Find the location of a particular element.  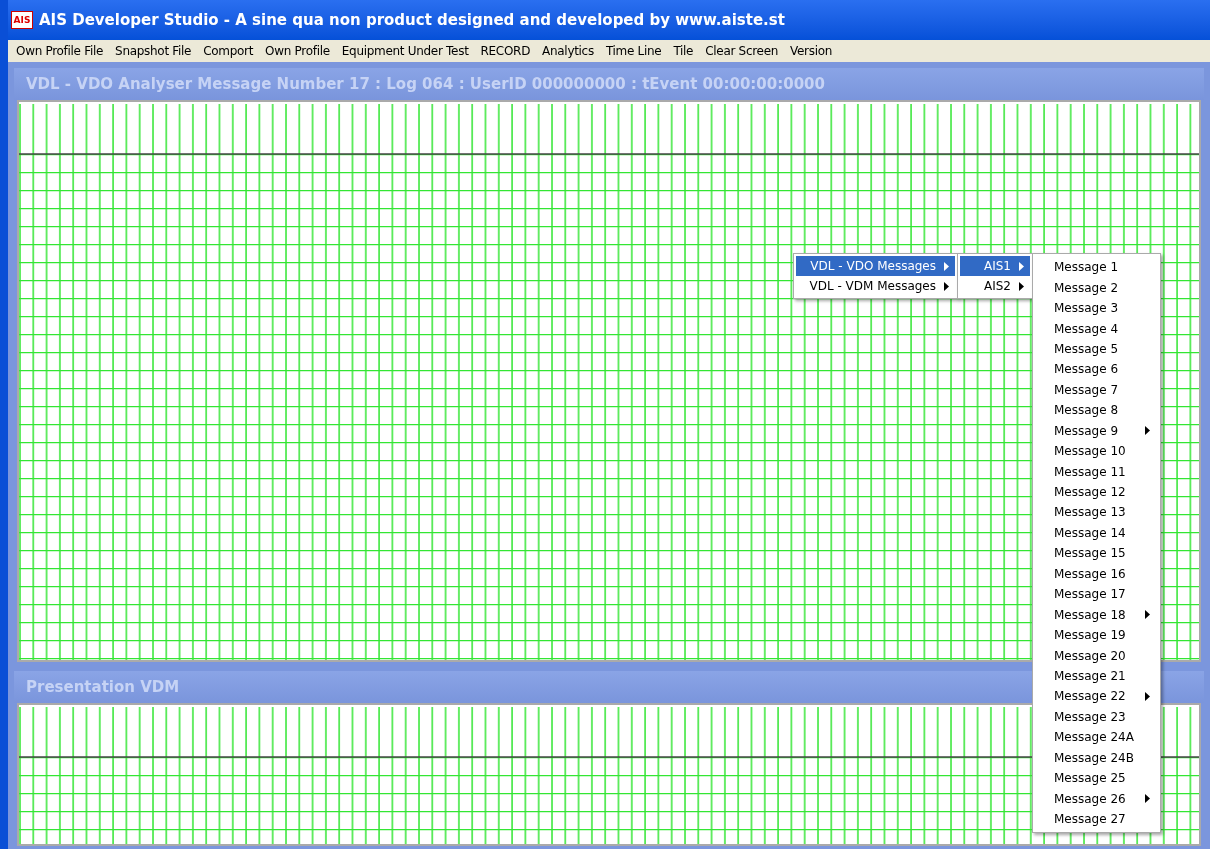

menu-entry: Message 2 is located at coordinates (1096, 287).